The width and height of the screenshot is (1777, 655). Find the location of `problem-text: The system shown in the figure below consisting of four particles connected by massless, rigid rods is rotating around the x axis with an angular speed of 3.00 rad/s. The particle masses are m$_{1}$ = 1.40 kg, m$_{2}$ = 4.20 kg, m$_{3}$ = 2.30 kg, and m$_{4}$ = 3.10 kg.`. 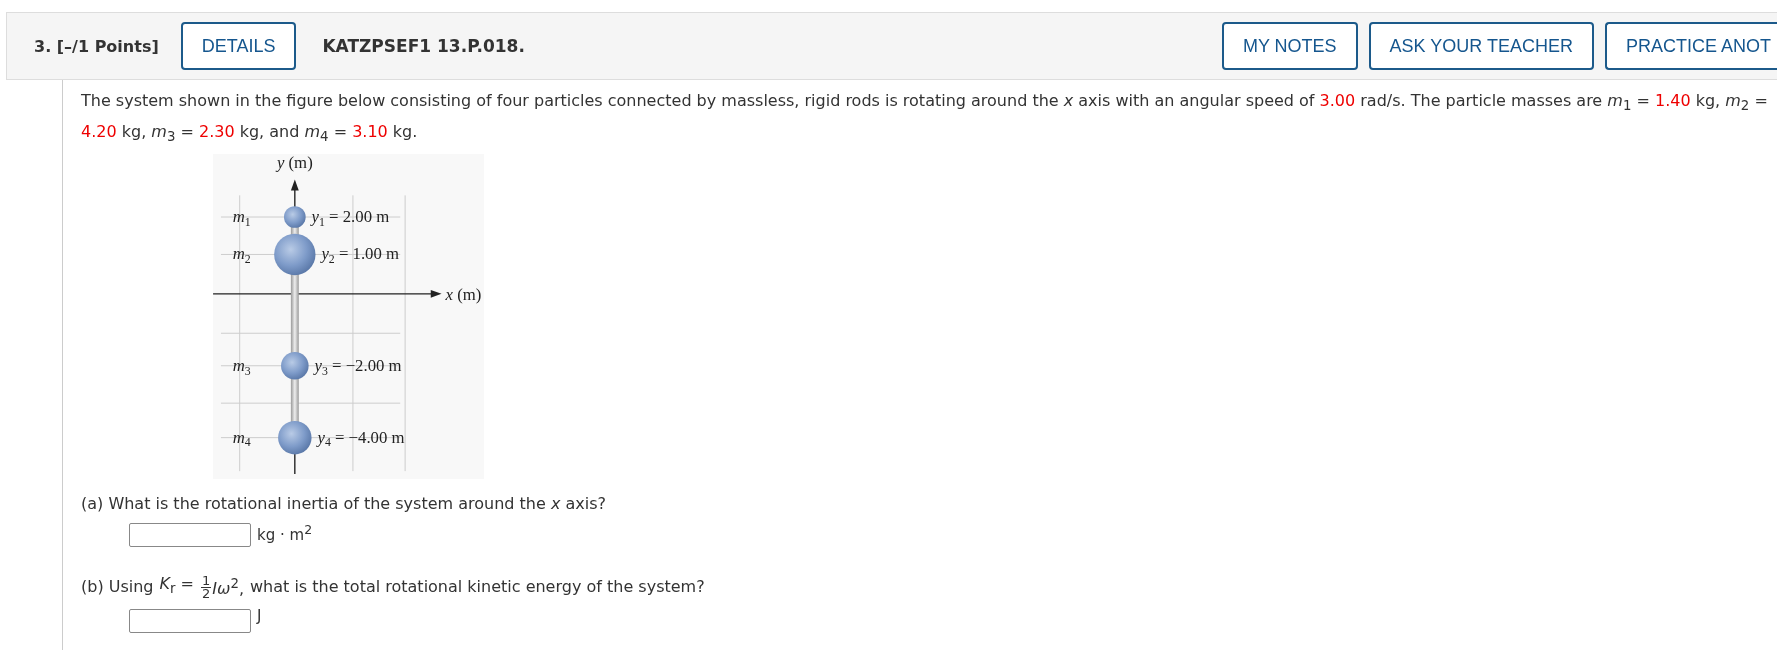

problem-text: The system shown in the figure below consisting of four particles connected by massless, rigid rods is rotating around the x axis with an angular speed of 3.00 rad/s. The particle masses are m$_{1}$ = 1.40 kg, m$_{2}$ = 4.20 kg, m$_{3}$ = 2.30 kg, and m$_{4}$ = 3.10 kg. is located at coordinates (925, 118).